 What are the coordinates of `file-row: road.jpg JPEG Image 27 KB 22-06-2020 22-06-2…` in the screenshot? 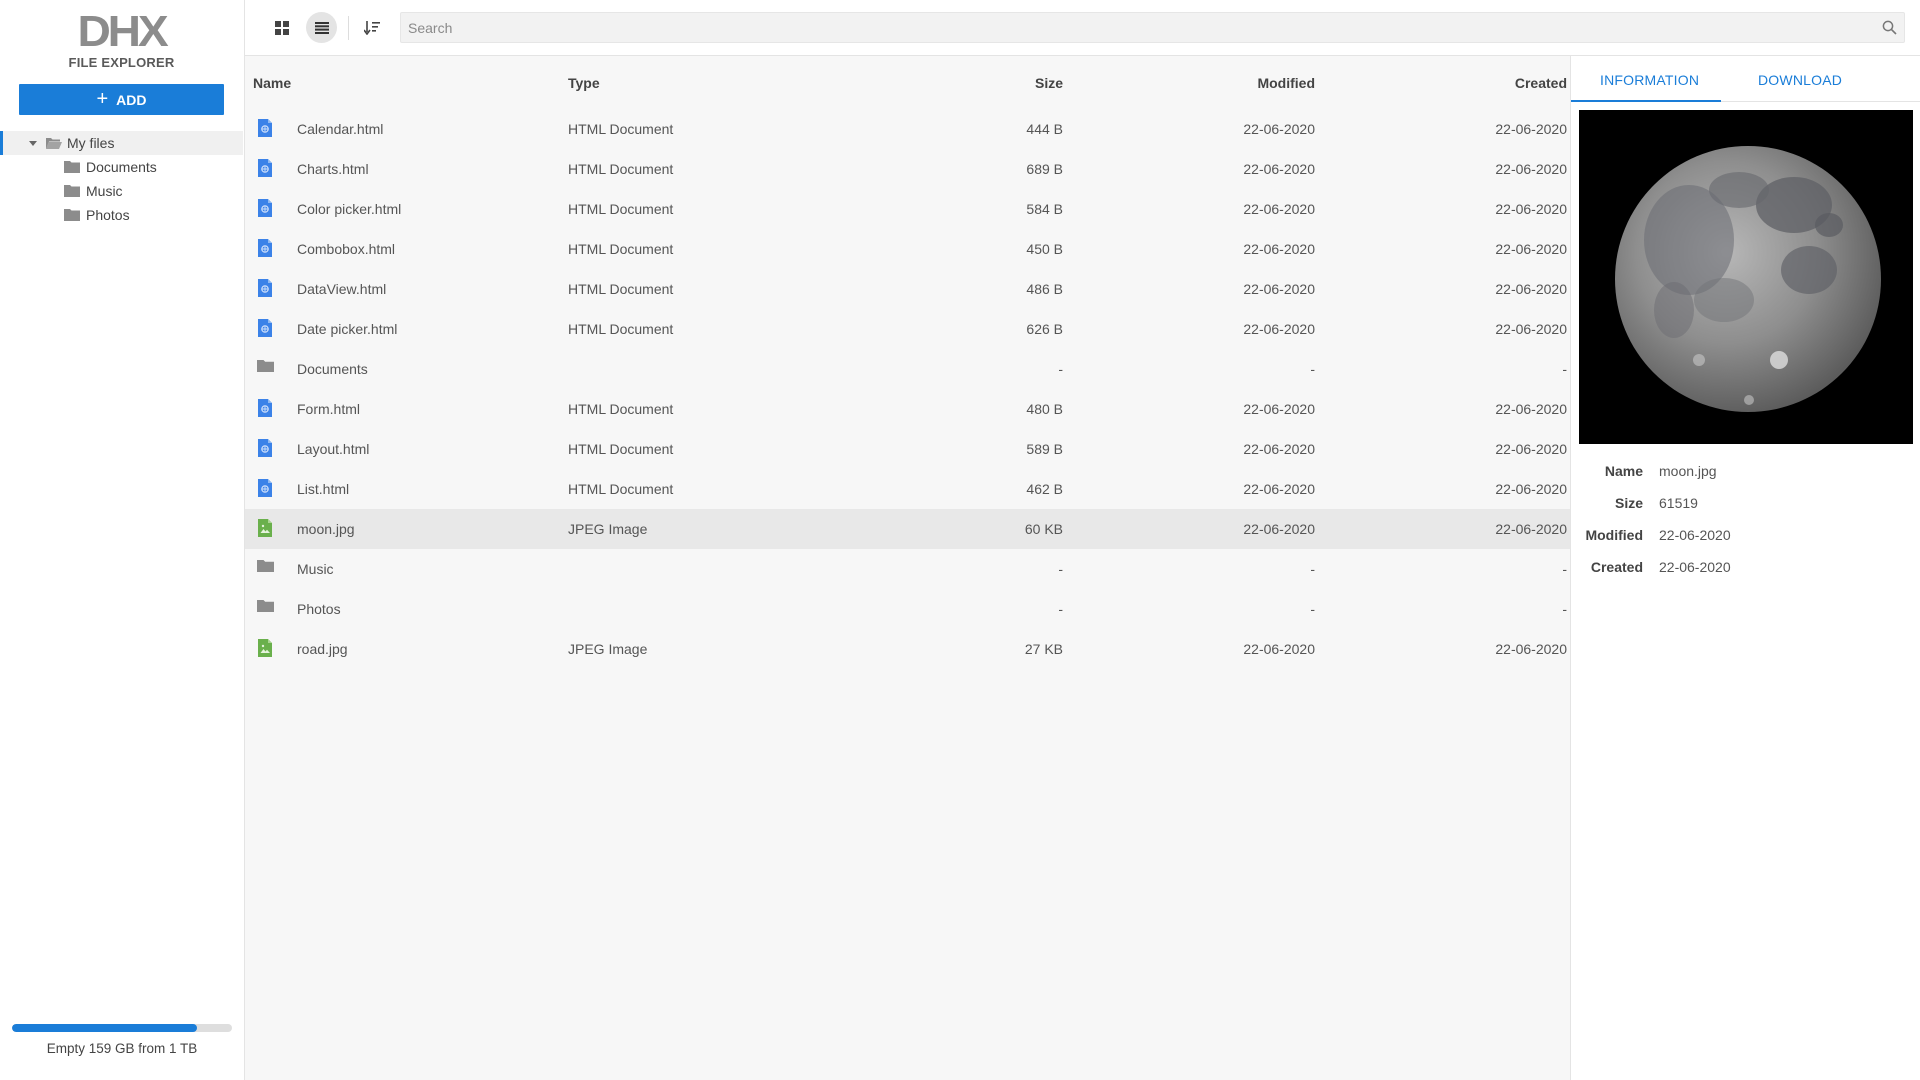 It's located at (907, 649).